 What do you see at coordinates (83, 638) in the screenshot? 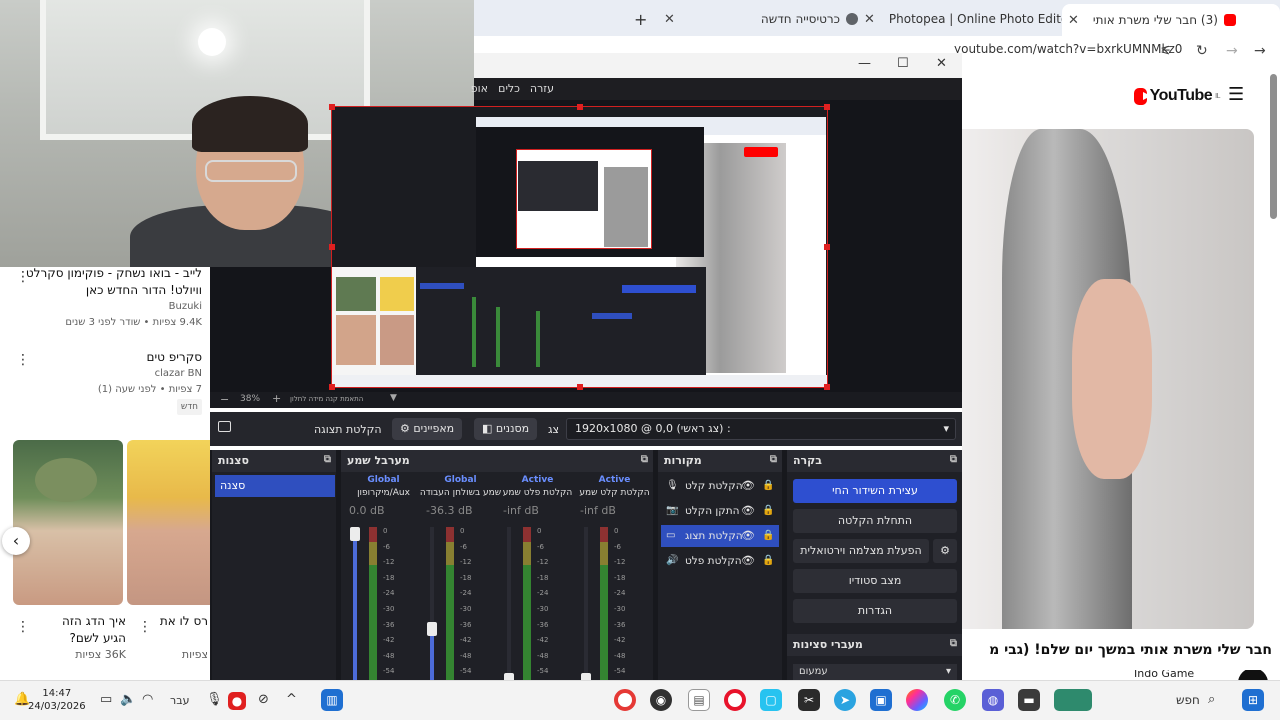
I see `short-item: איך הדג הזה הגיע לשם? 36K צפיות` at bounding box center [83, 638].